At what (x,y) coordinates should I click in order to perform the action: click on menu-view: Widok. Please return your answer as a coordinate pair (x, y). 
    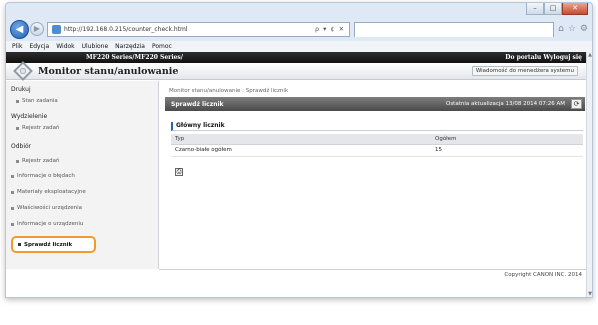
    Looking at the image, I should click on (65, 46).